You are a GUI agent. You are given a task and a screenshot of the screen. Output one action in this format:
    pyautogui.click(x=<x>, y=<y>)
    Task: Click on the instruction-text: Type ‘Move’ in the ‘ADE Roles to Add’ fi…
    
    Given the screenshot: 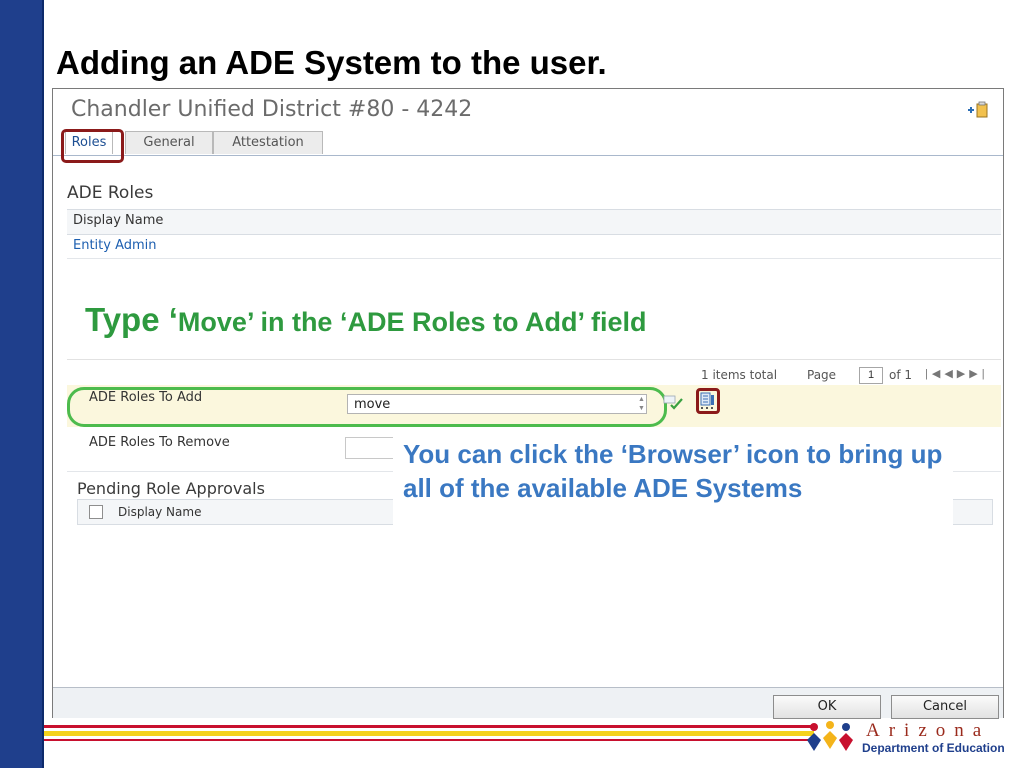 What is the action you would take?
    pyautogui.click(x=365, y=320)
    